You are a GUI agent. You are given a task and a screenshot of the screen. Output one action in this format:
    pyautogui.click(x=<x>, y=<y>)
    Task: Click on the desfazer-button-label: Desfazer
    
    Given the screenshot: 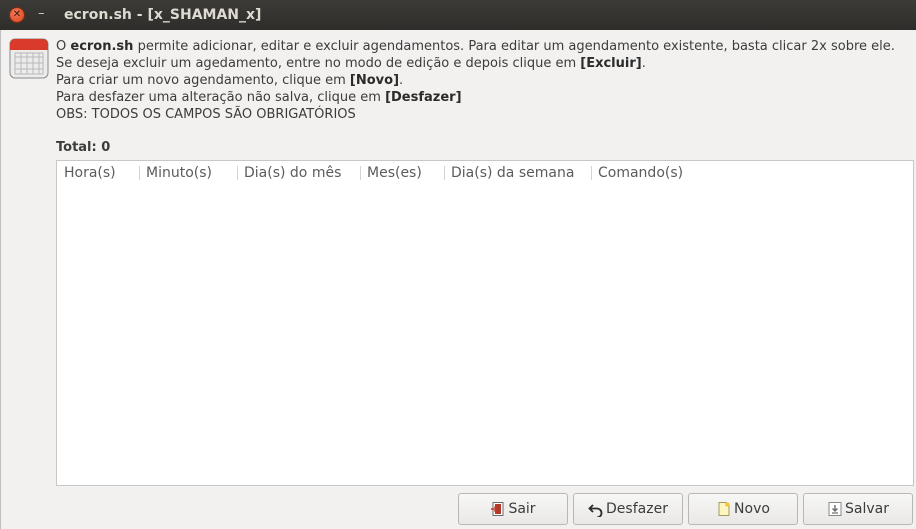 What is the action you would take?
    pyautogui.click(x=637, y=509)
    